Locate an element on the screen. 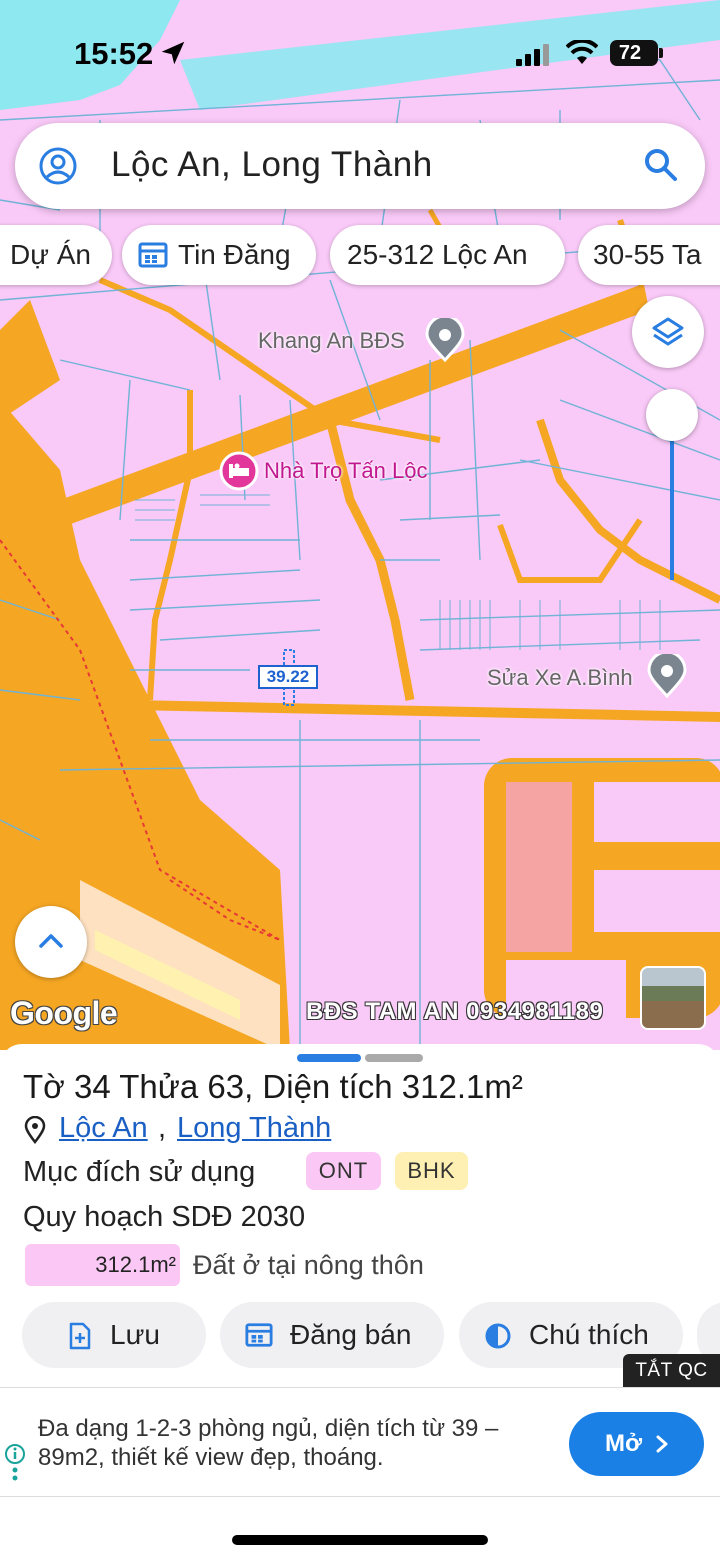 Image resolution: width=720 pixels, height=1560 pixels. battery-level: 72 is located at coordinates (630, 53).